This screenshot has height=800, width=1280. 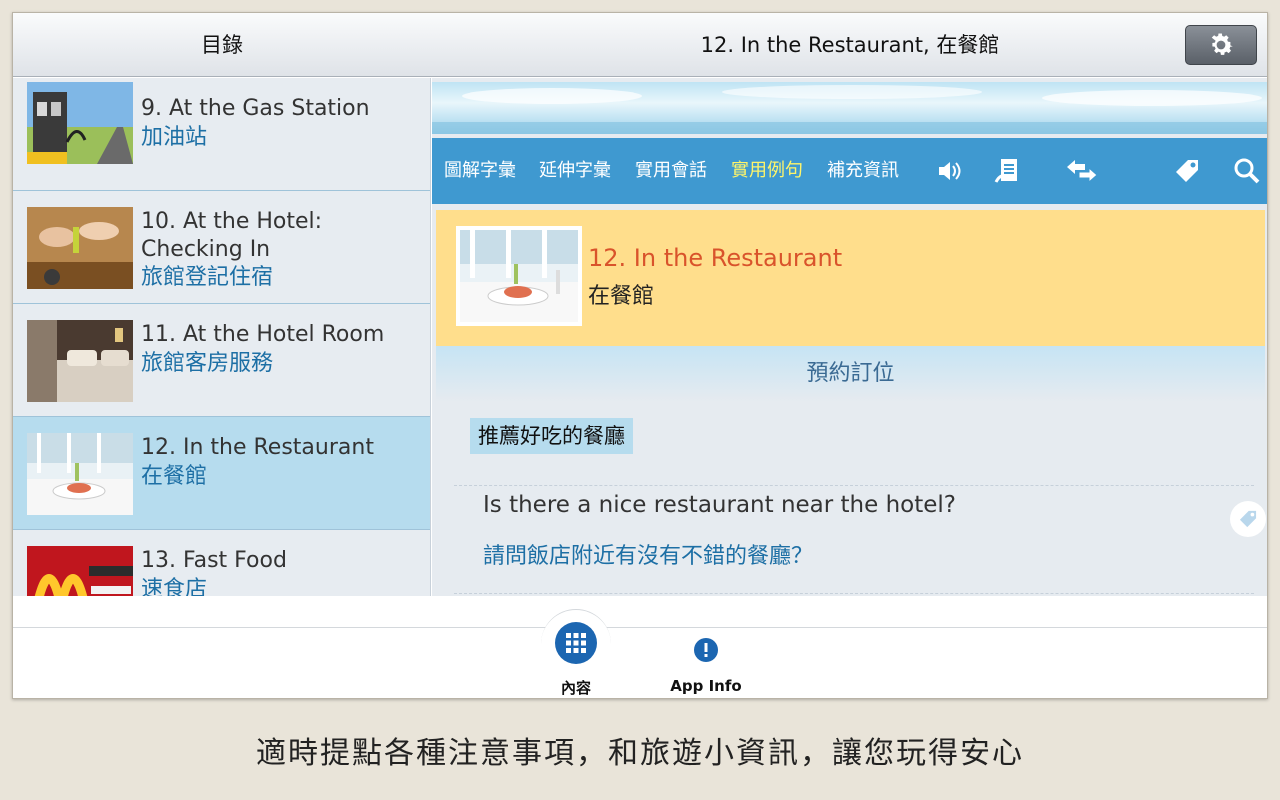 What do you see at coordinates (232, 235) in the screenshot?
I see `list-item-en: 10. At the Hotel: Checking In` at bounding box center [232, 235].